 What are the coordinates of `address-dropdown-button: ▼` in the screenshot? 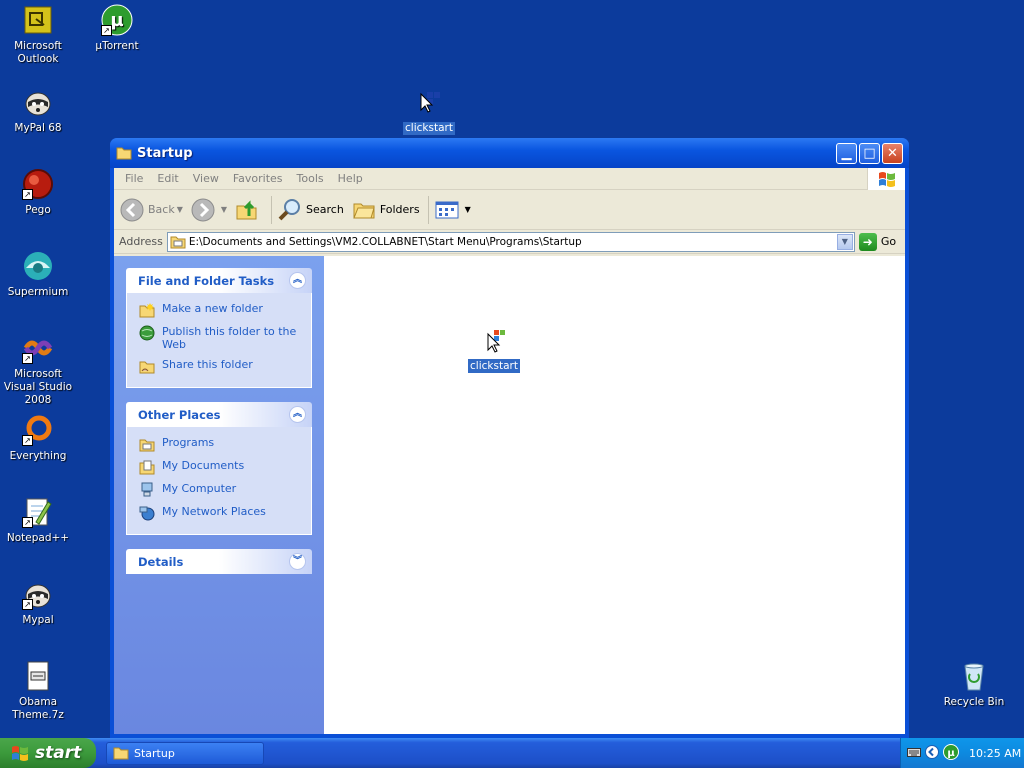 It's located at (844, 241).